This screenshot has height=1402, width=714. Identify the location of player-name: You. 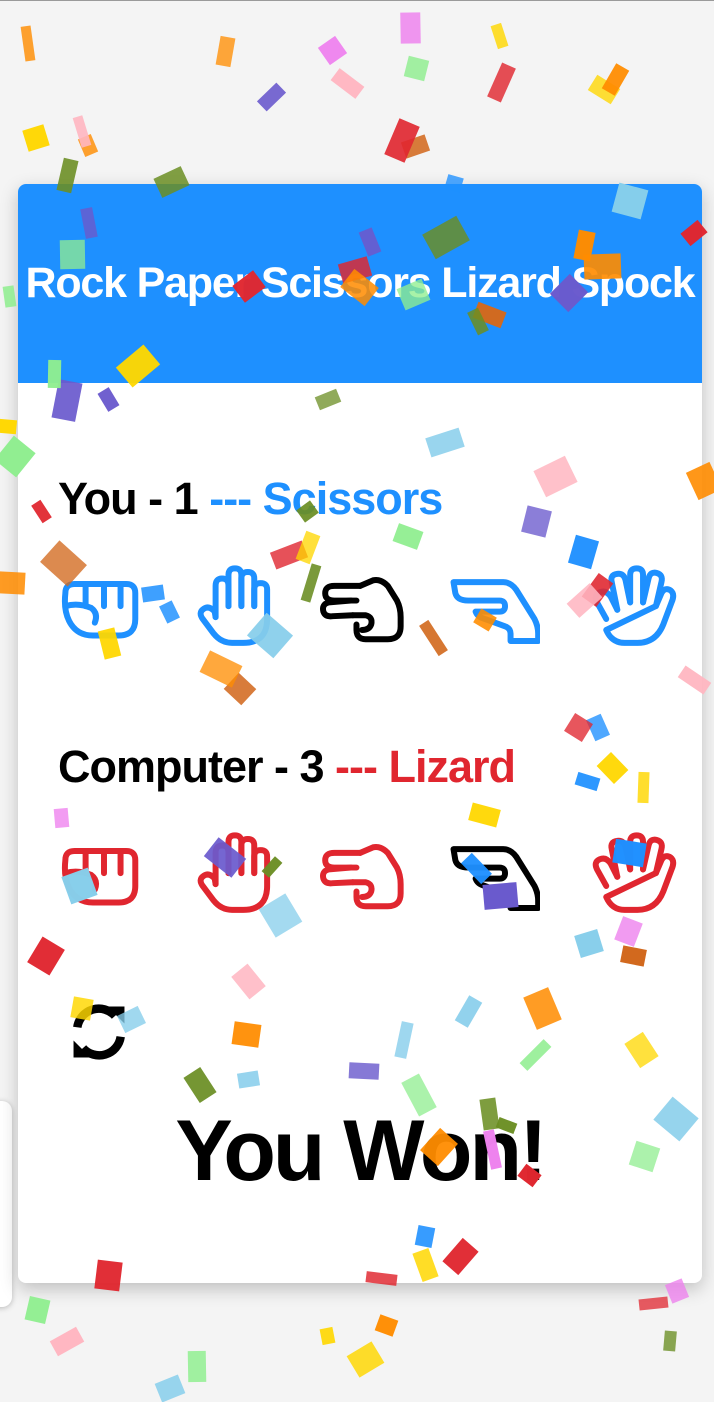
(98, 498).